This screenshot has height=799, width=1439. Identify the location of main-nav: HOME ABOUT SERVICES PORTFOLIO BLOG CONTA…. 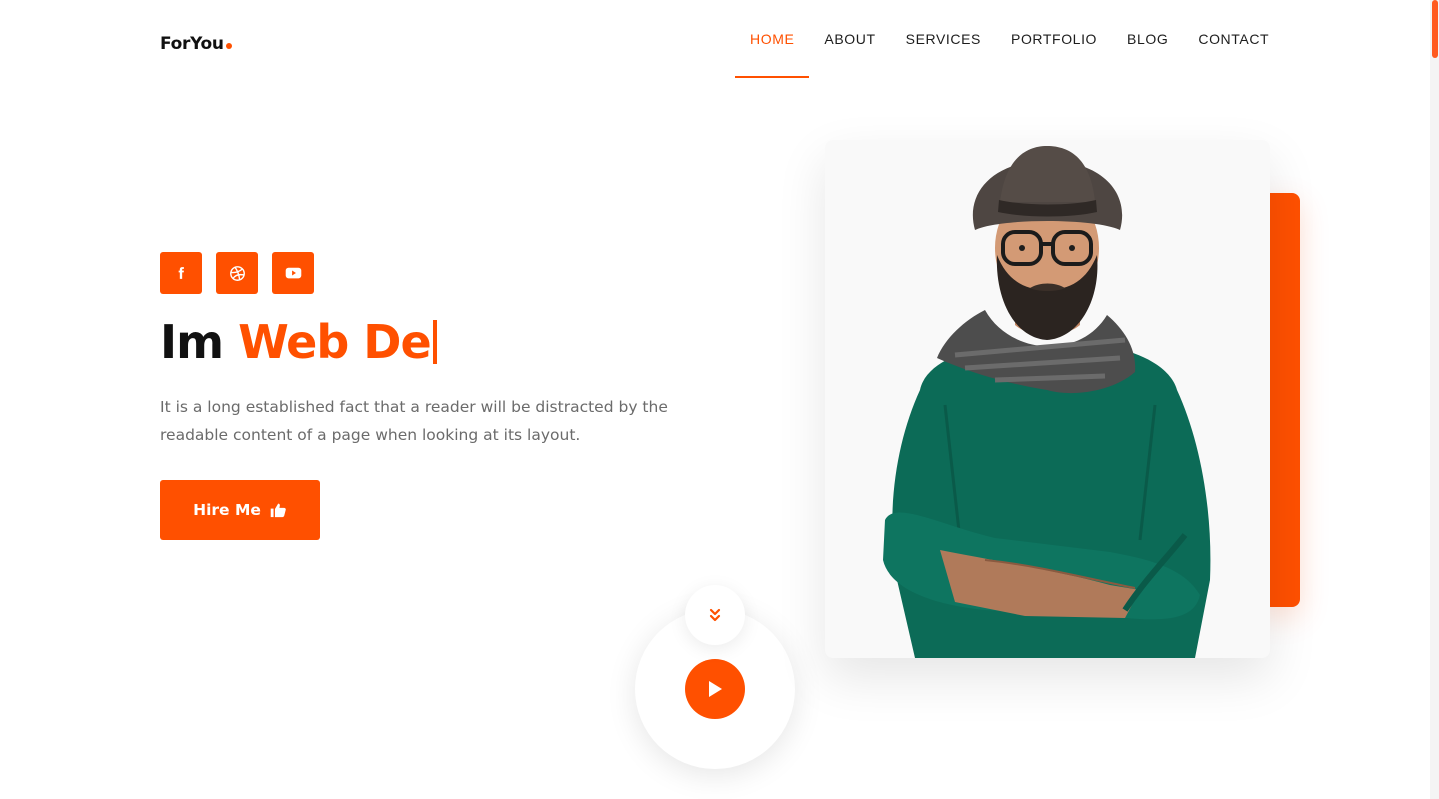
(1009, 39).